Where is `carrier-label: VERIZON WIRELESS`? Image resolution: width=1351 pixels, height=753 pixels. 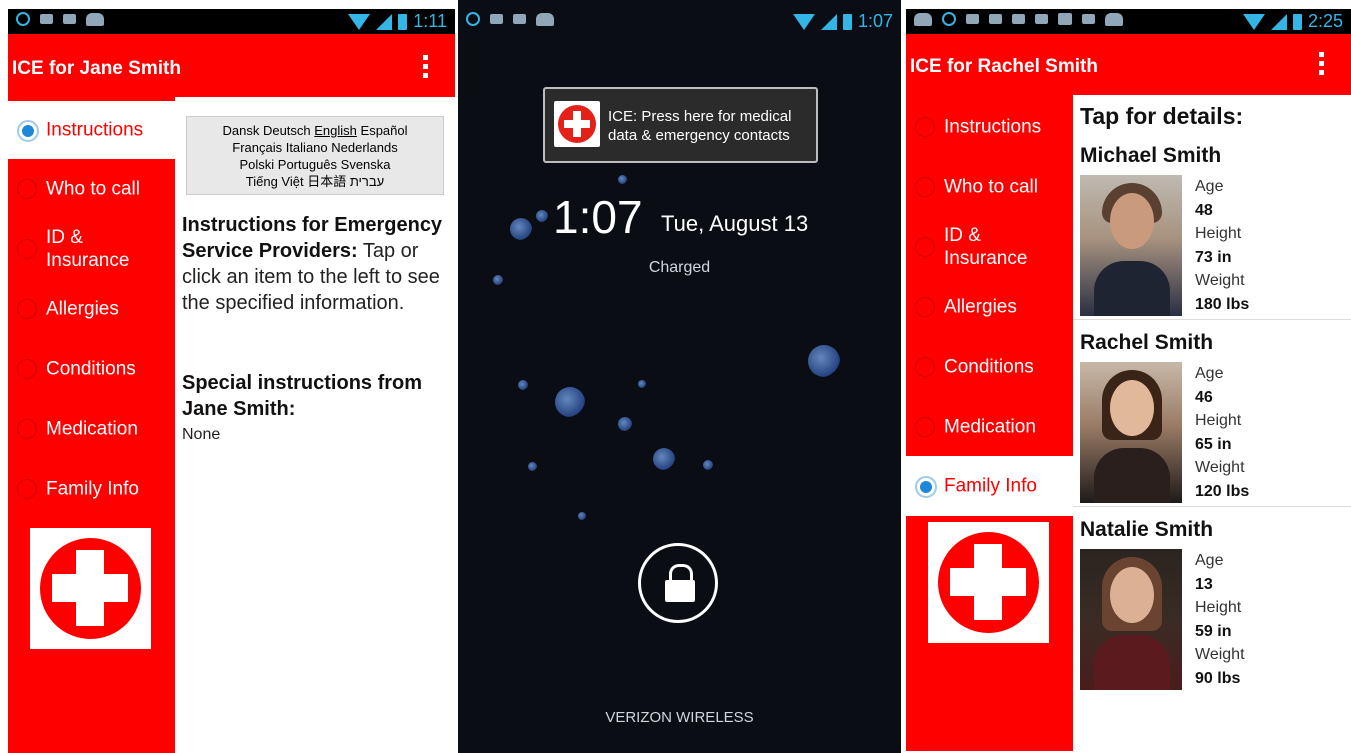
carrier-label: VERIZON WIRELESS is located at coordinates (679, 717).